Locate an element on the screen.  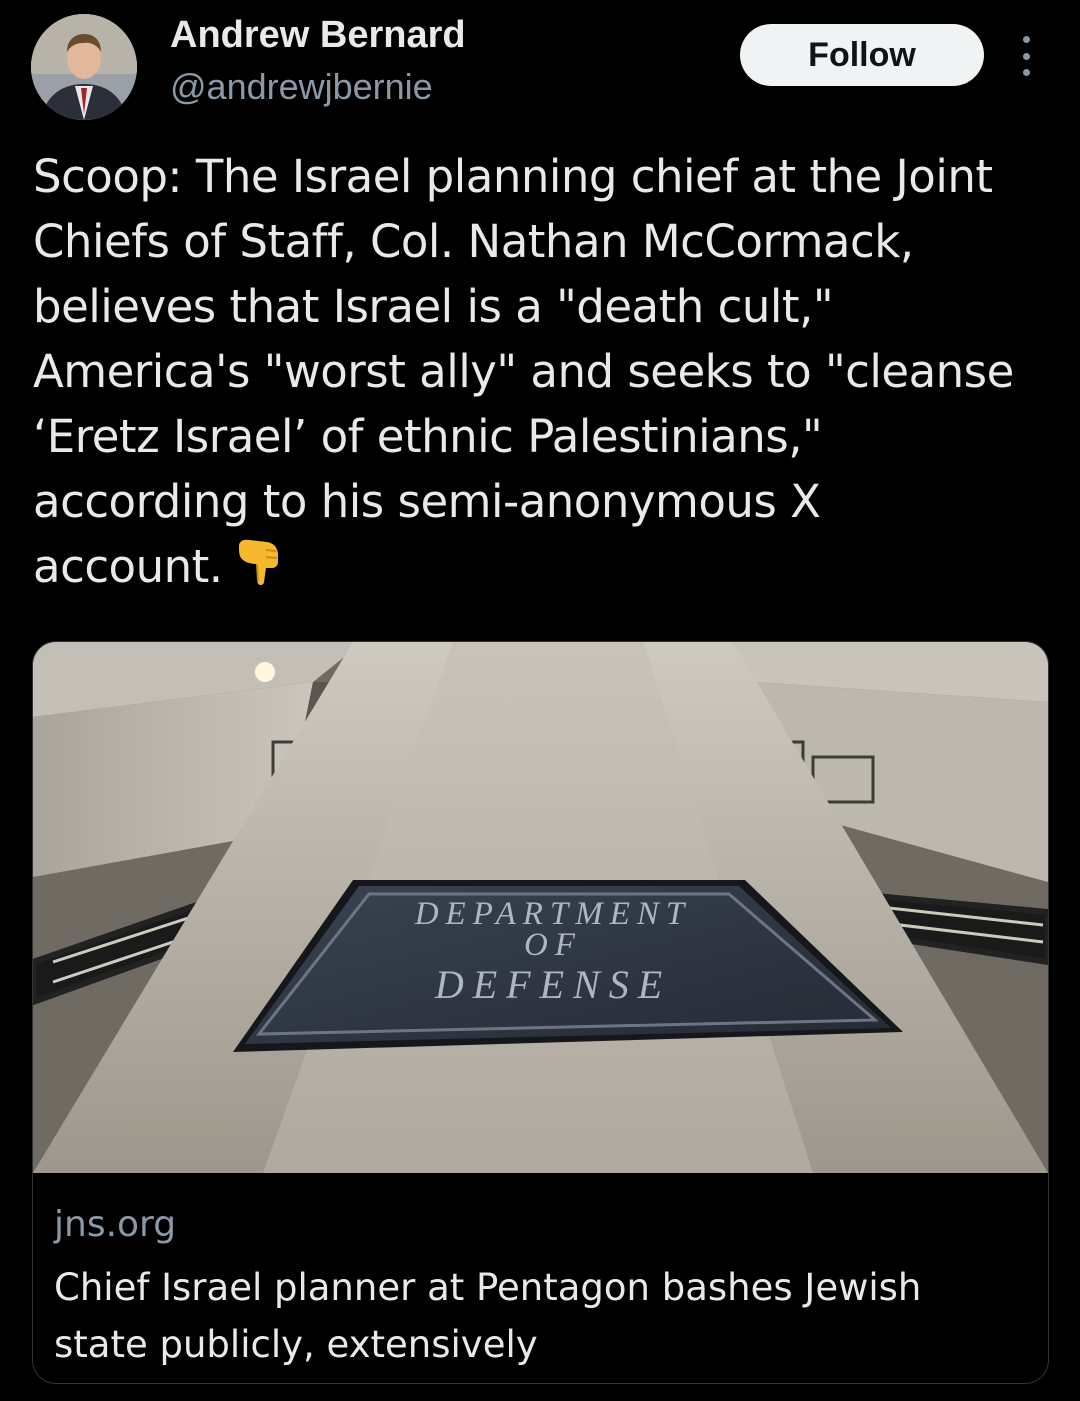
tweet-line: ‘Eretz Israel’ of ethnic Palestinians," is located at coordinates (428, 436).